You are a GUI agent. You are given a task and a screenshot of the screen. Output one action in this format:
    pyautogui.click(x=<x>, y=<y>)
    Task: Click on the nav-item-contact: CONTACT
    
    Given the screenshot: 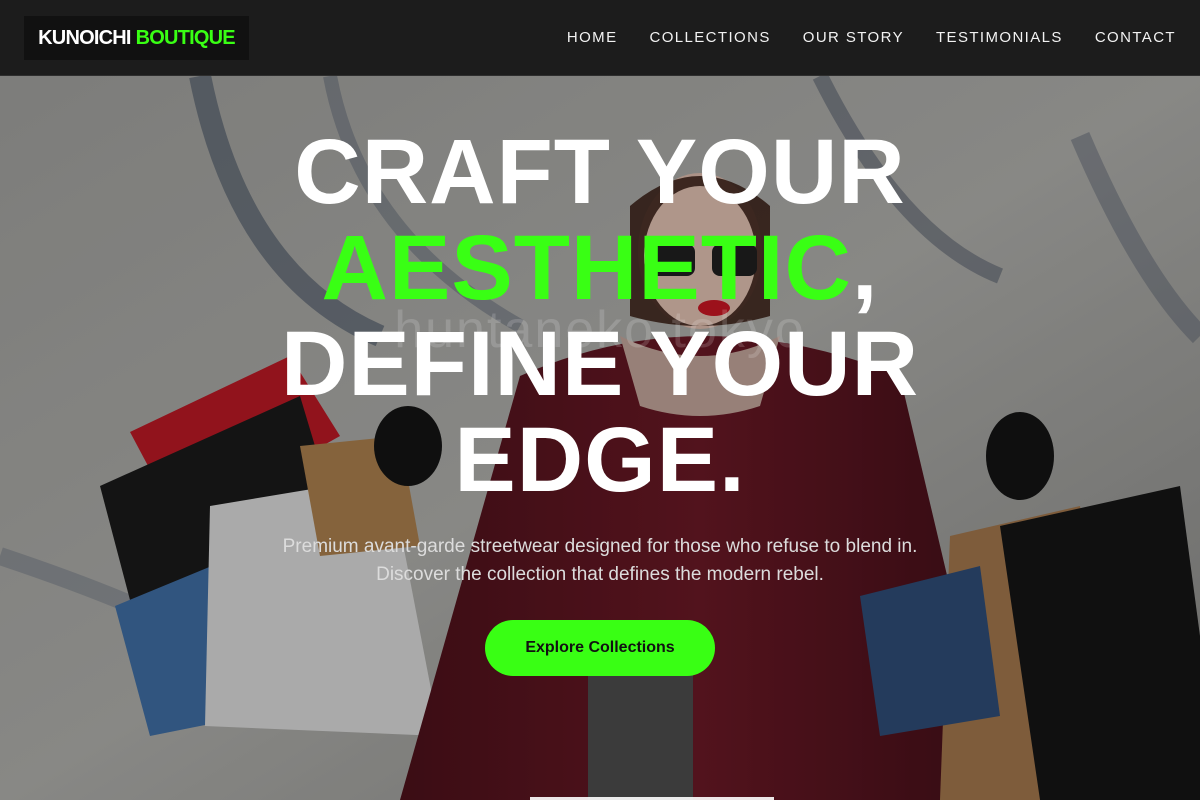 What is the action you would take?
    pyautogui.click(x=1135, y=38)
    